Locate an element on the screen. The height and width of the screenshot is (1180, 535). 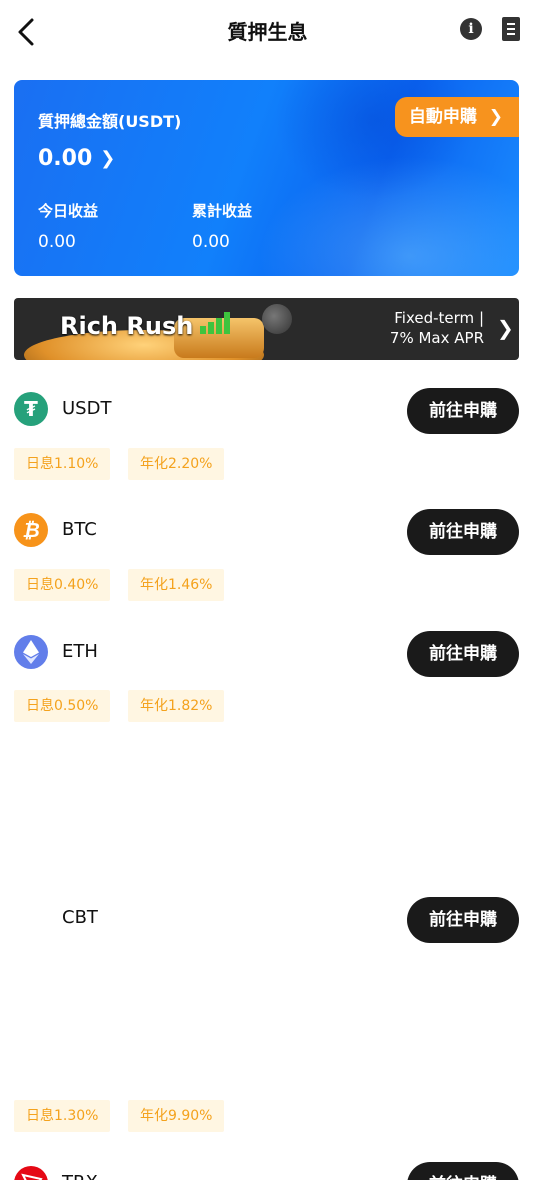
coin-row-eth: ETH 前往申購 is located at coordinates (267, 654).